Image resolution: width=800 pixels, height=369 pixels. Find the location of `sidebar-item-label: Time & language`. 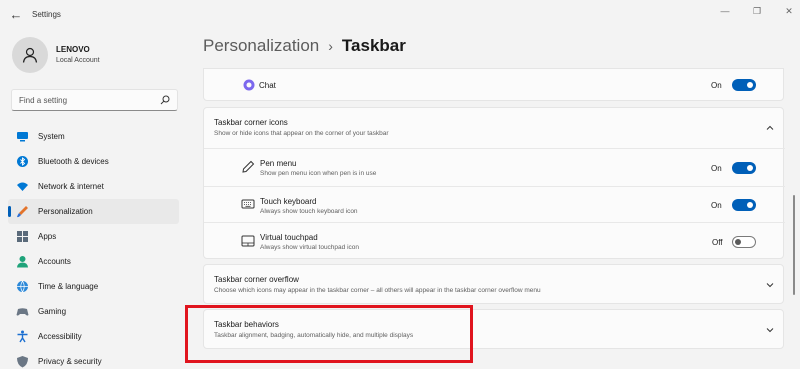

sidebar-item-label: Time & language is located at coordinates (68, 286).